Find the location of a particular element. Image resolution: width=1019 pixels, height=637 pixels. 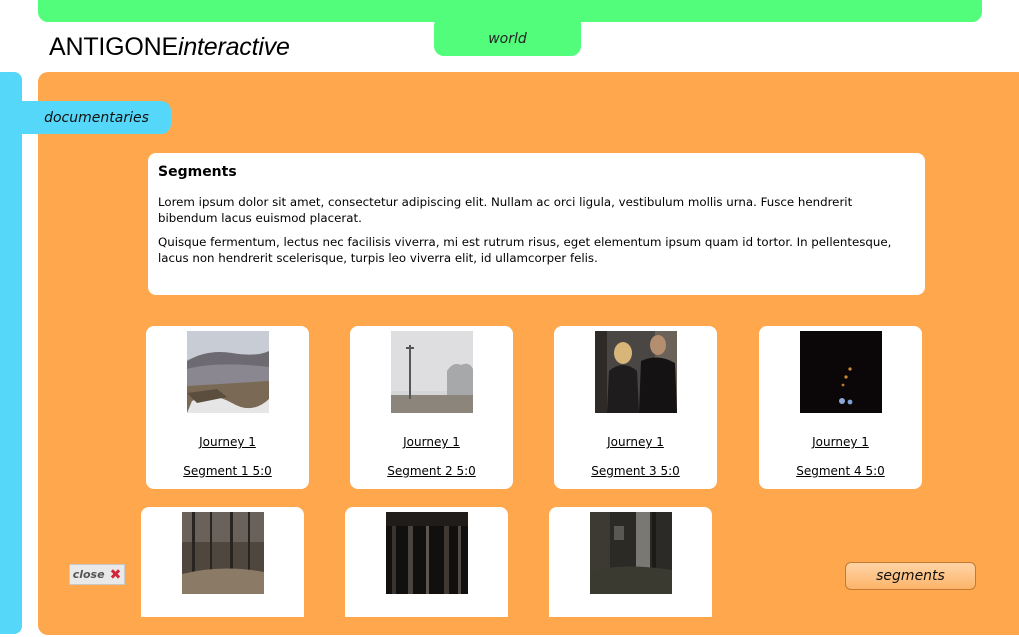

documentaries-tab-label: documentaries is located at coordinates (96, 117).